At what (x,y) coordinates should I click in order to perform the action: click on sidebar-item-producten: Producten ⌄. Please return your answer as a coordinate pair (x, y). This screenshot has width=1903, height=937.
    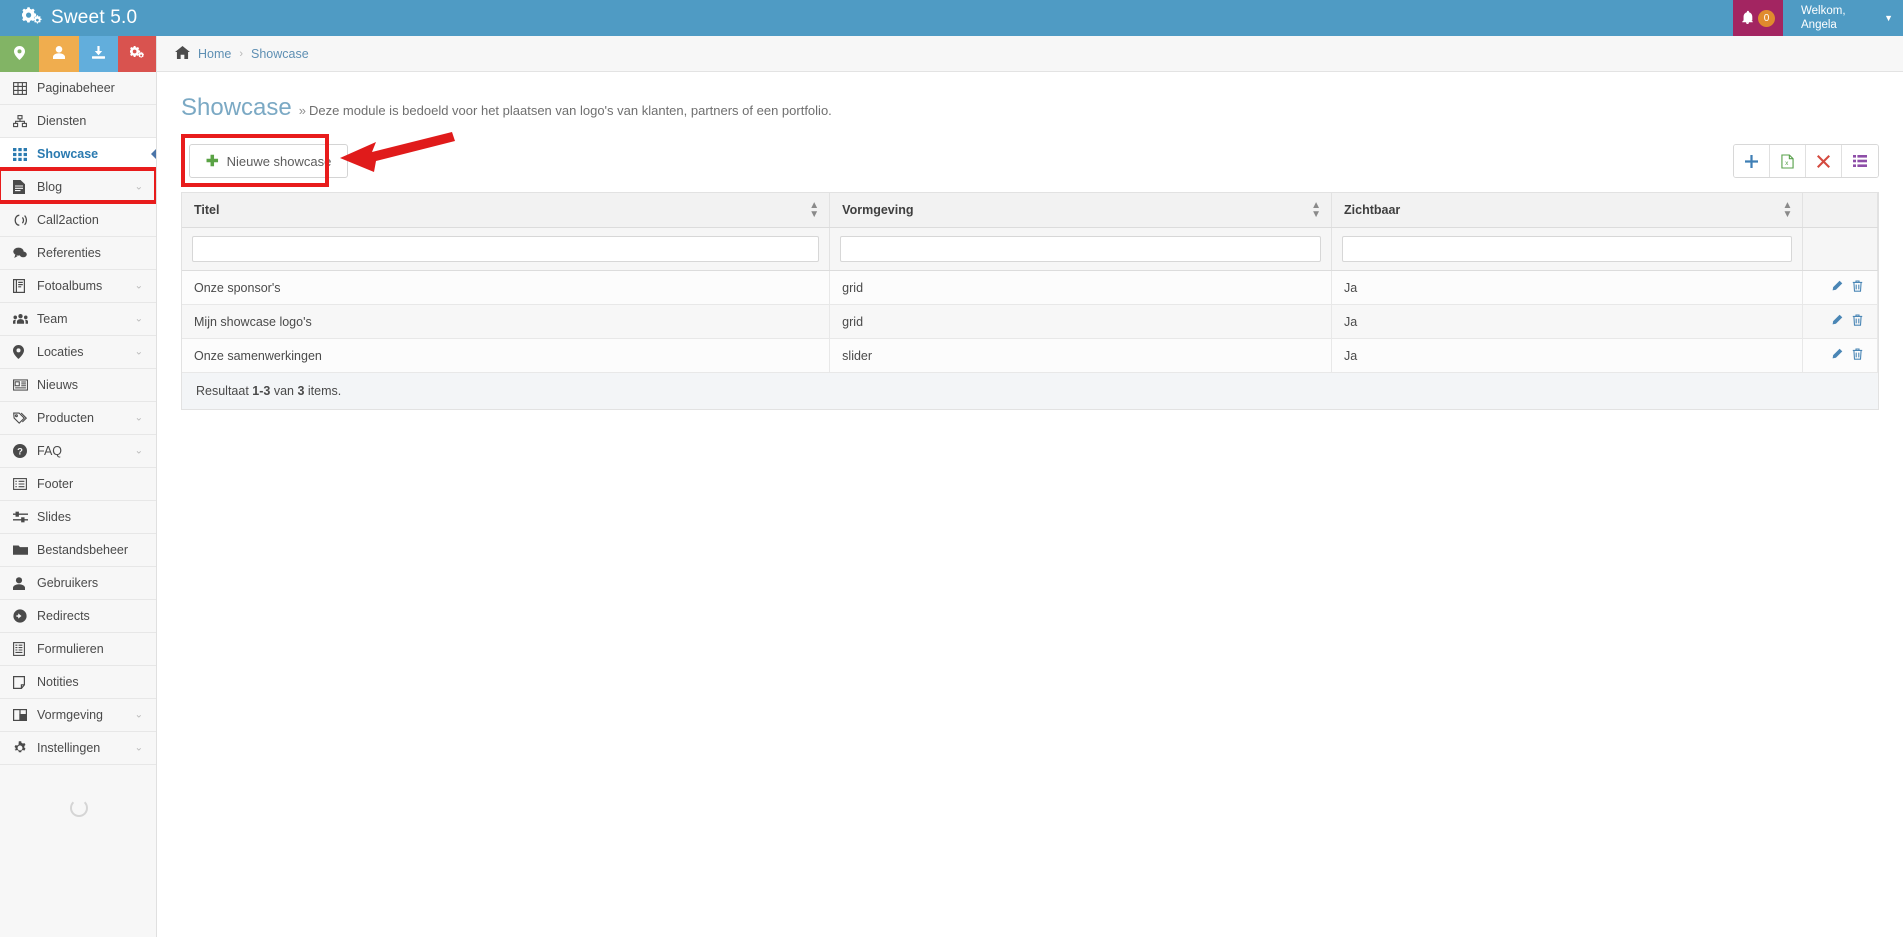
    Looking at the image, I should click on (78, 418).